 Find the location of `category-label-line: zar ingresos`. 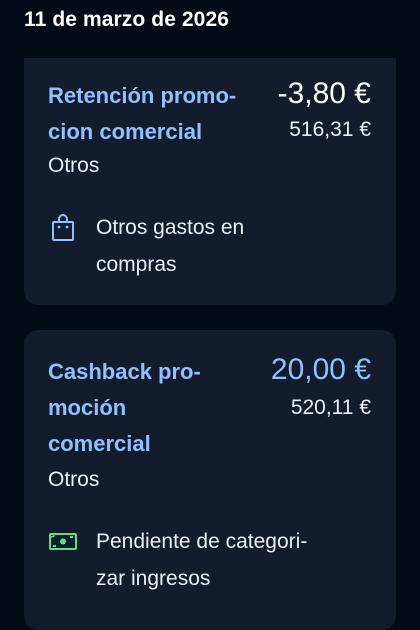

category-label-line: zar ingresos is located at coordinates (153, 578).